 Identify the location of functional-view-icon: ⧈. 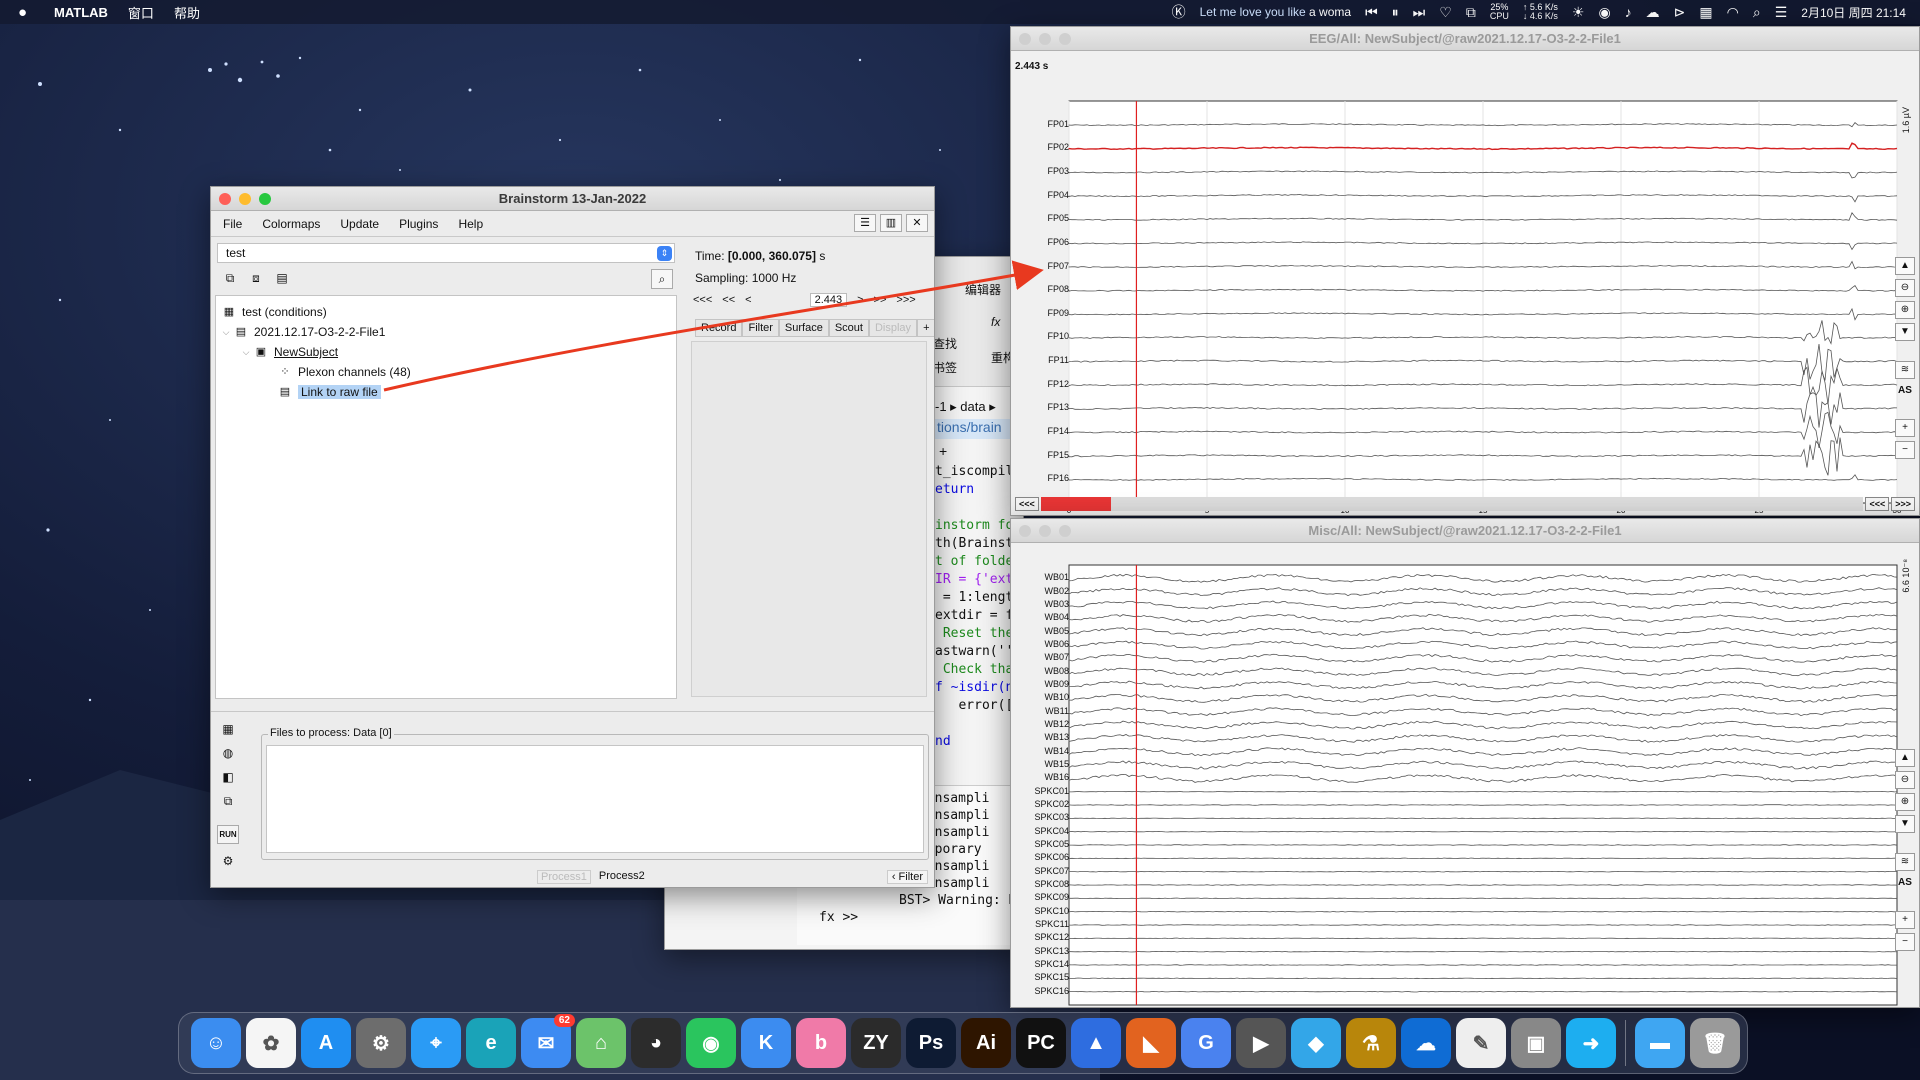
(256, 279).